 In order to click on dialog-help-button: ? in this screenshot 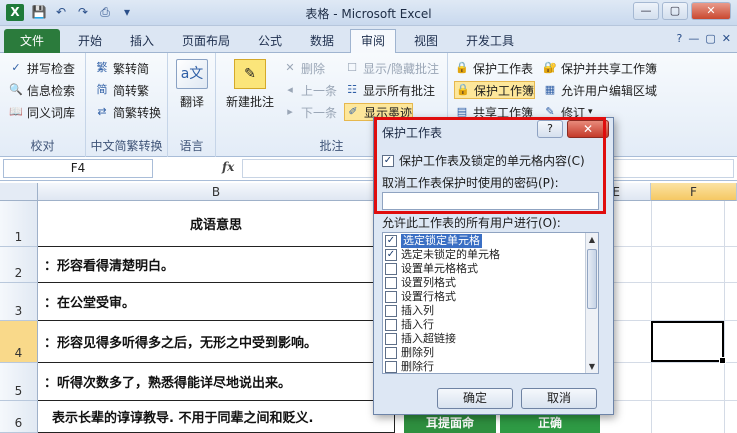, I will do `click(550, 129)`.